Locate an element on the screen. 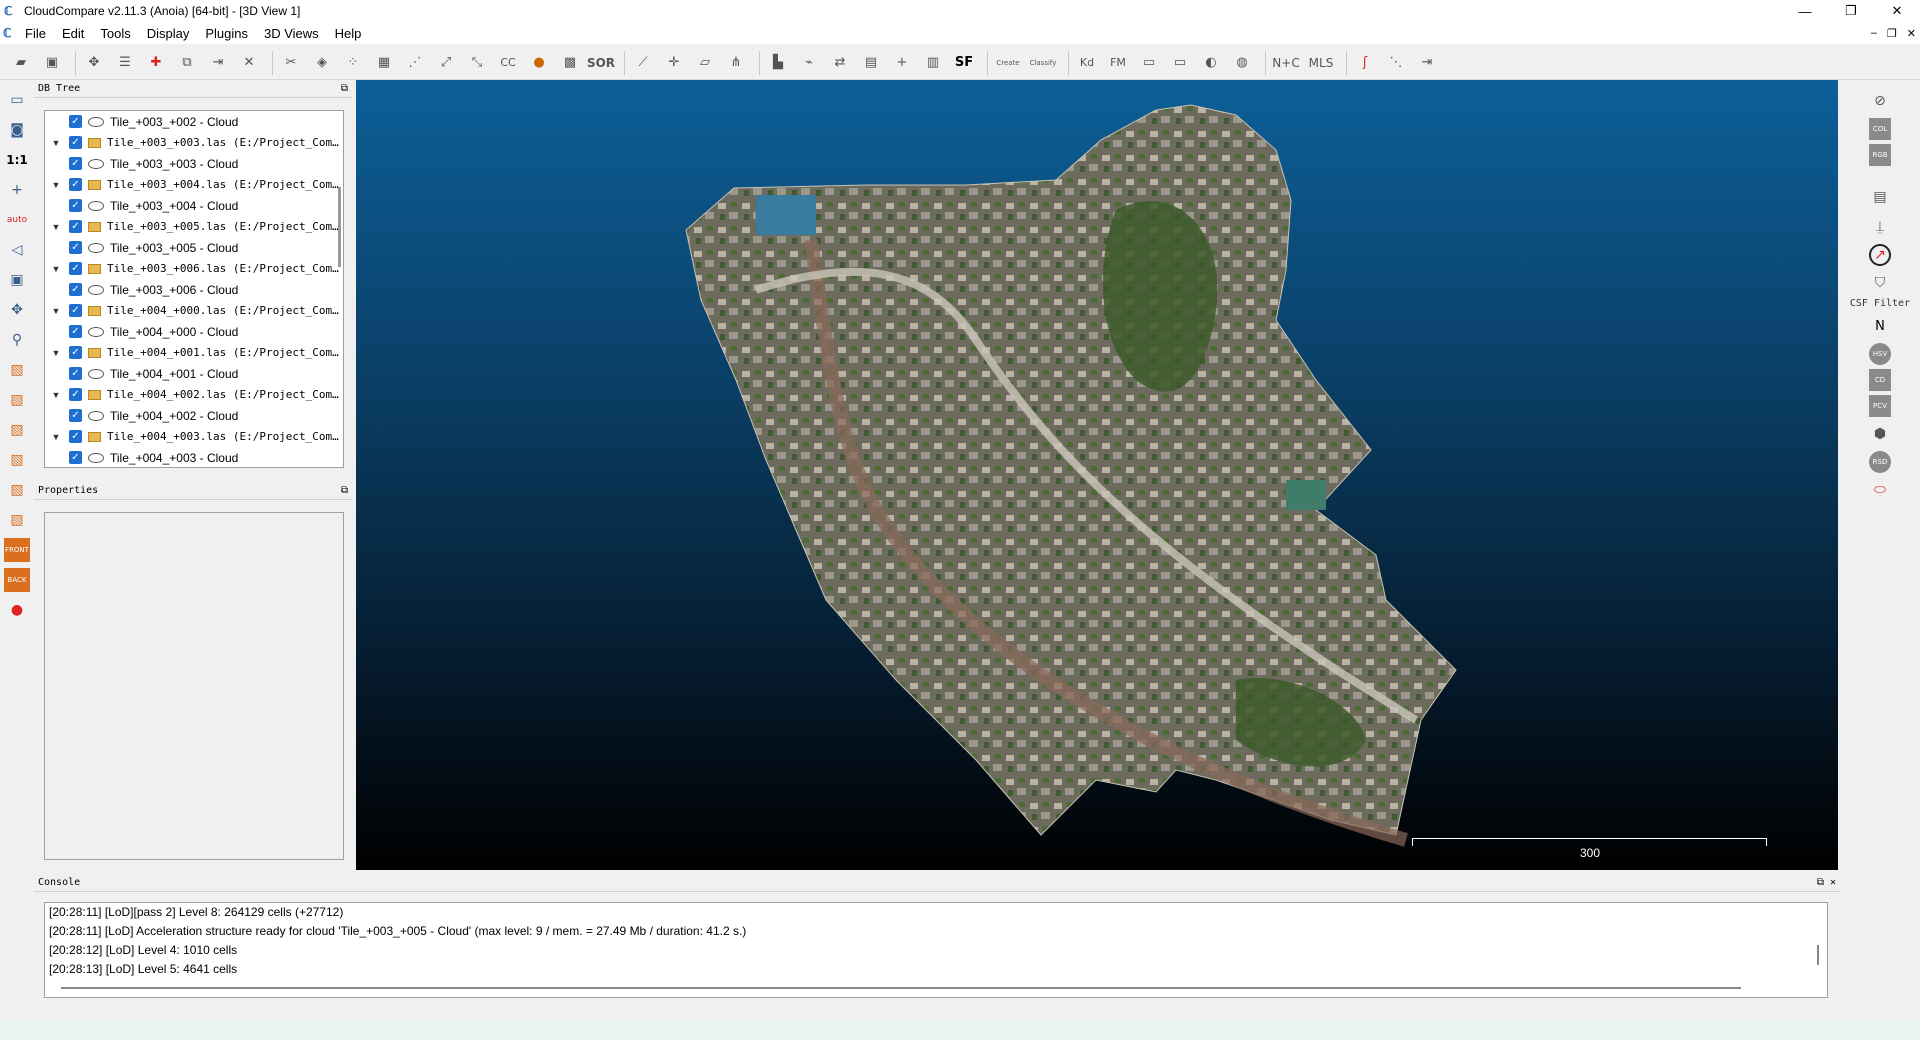 This screenshot has height=1040, width=1920. rsd-badge: RSD is located at coordinates (1880, 462).